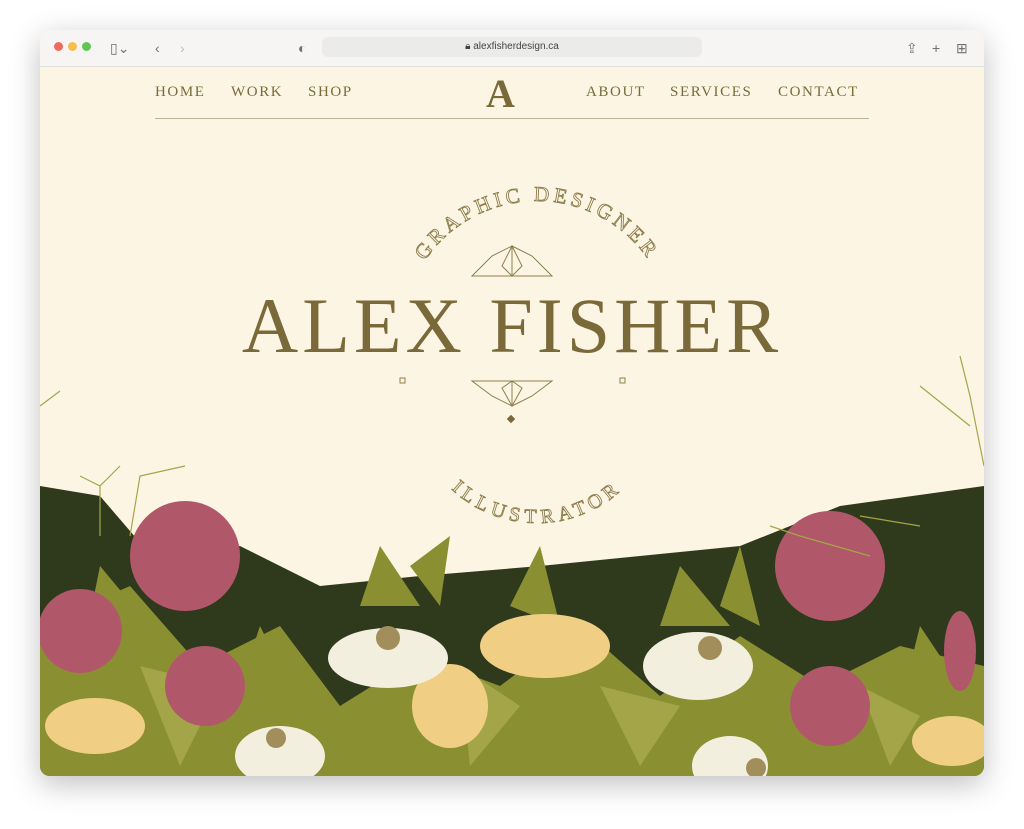  I want to click on nav-home: HOME, so click(180, 92).